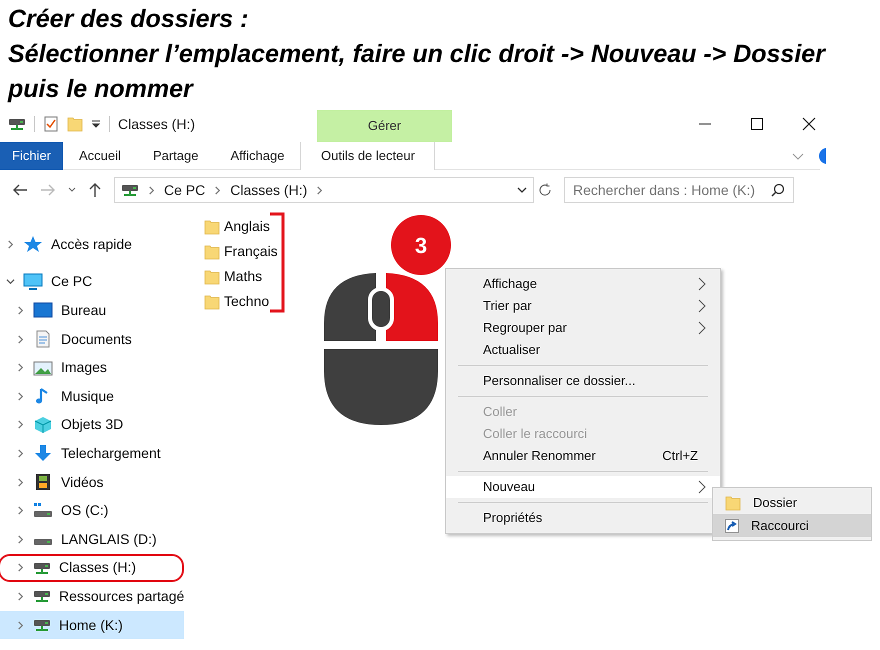 The width and height of the screenshot is (880, 650). I want to click on sidebar-item: Ce PC, so click(92, 282).